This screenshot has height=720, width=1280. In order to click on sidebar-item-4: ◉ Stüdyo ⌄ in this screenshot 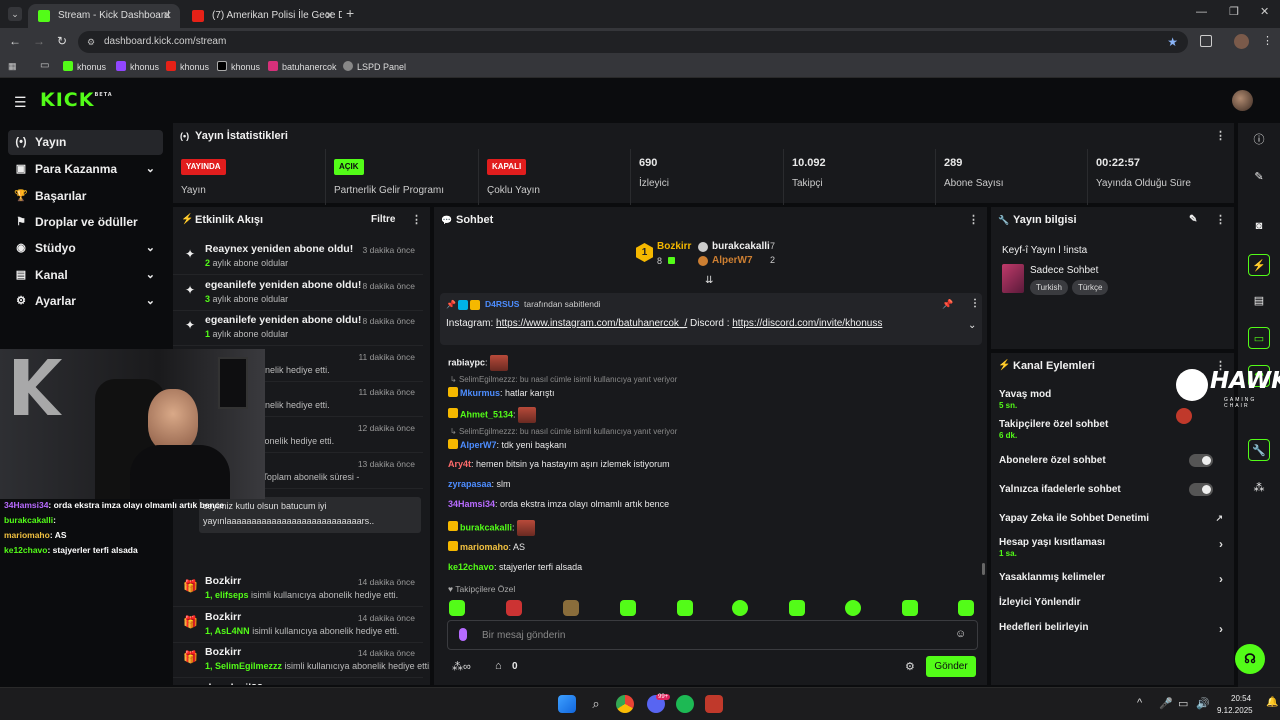, I will do `click(85, 248)`.